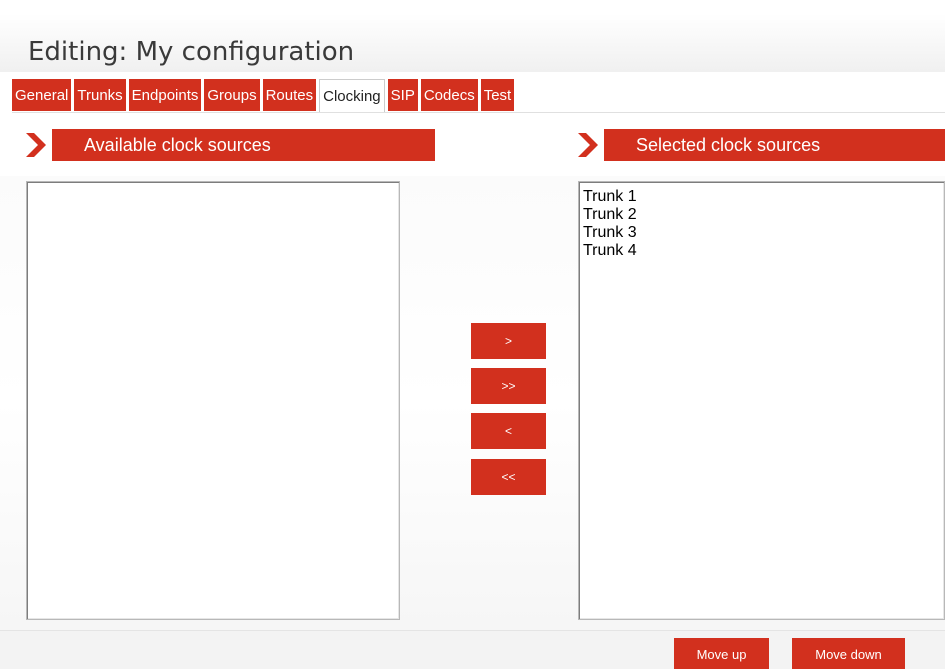  Describe the element at coordinates (761, 197) in the screenshot. I see `list-item: Trunk 1` at that location.